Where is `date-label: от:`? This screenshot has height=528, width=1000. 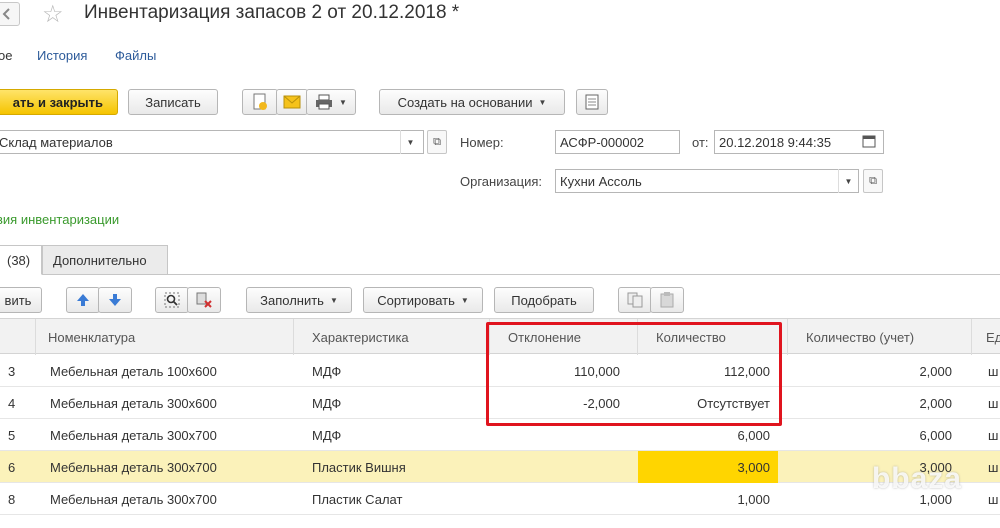
date-label: от: is located at coordinates (700, 142).